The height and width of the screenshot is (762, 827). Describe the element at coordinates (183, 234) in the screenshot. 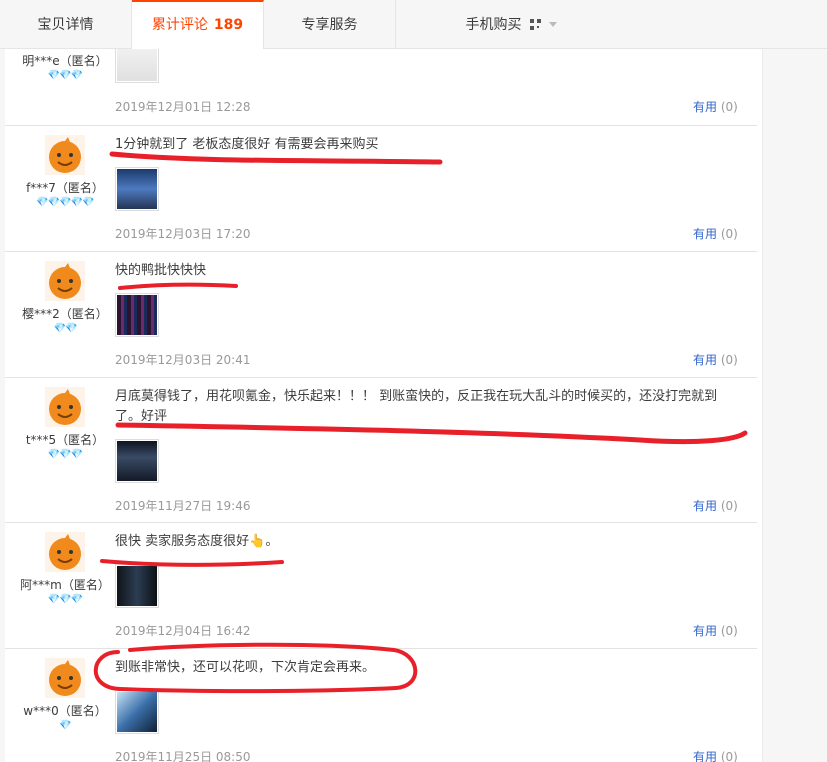

I see `review-date: 2019年12月03日 17:20` at that location.